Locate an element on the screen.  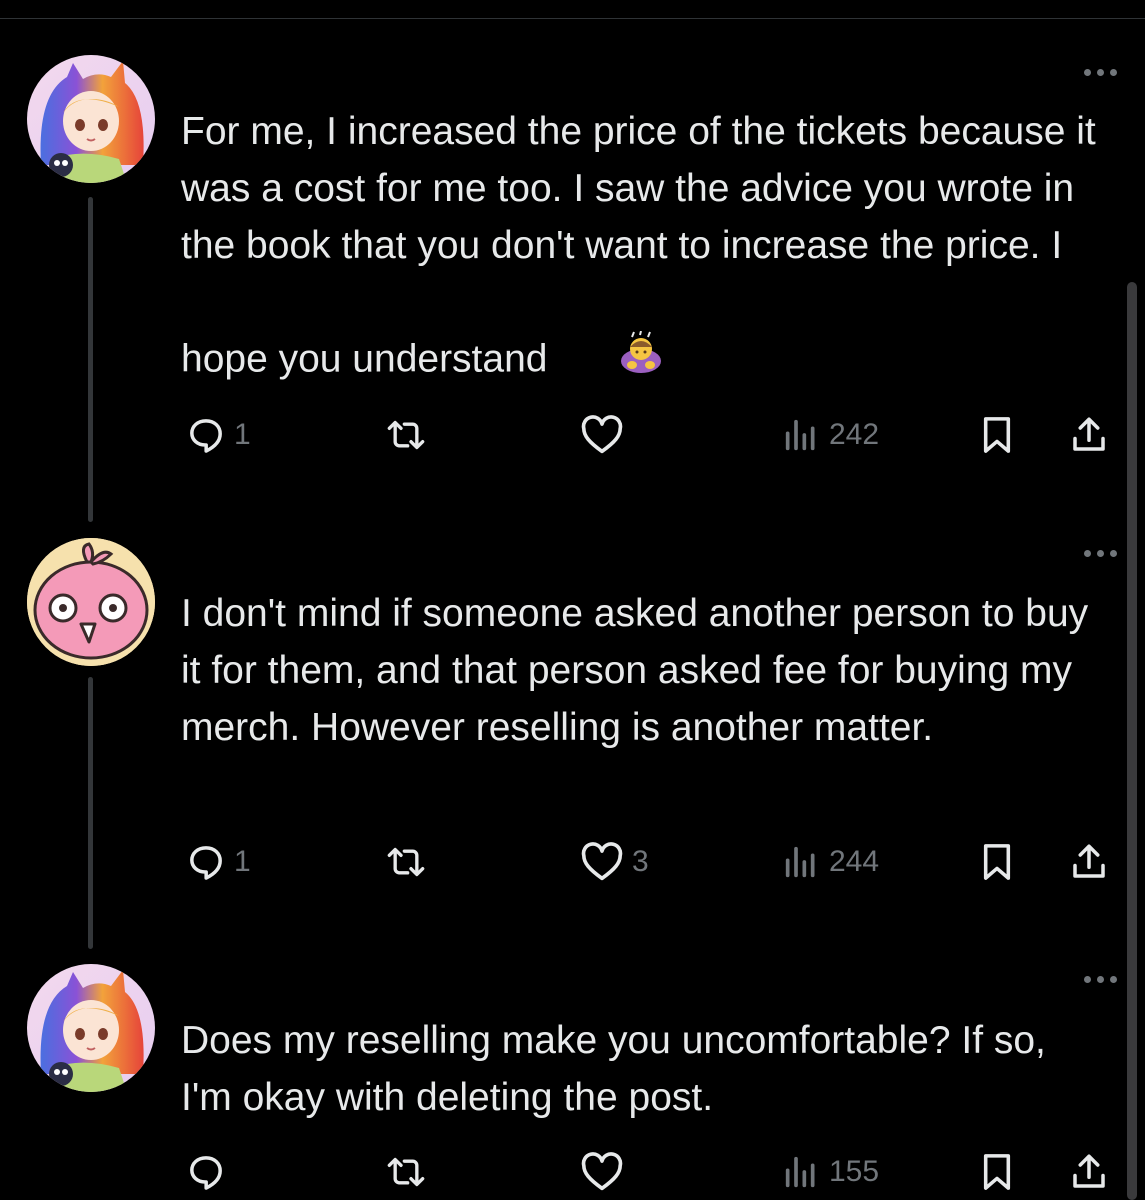
tweet-actions: 155 is located at coordinates (572, 1172).